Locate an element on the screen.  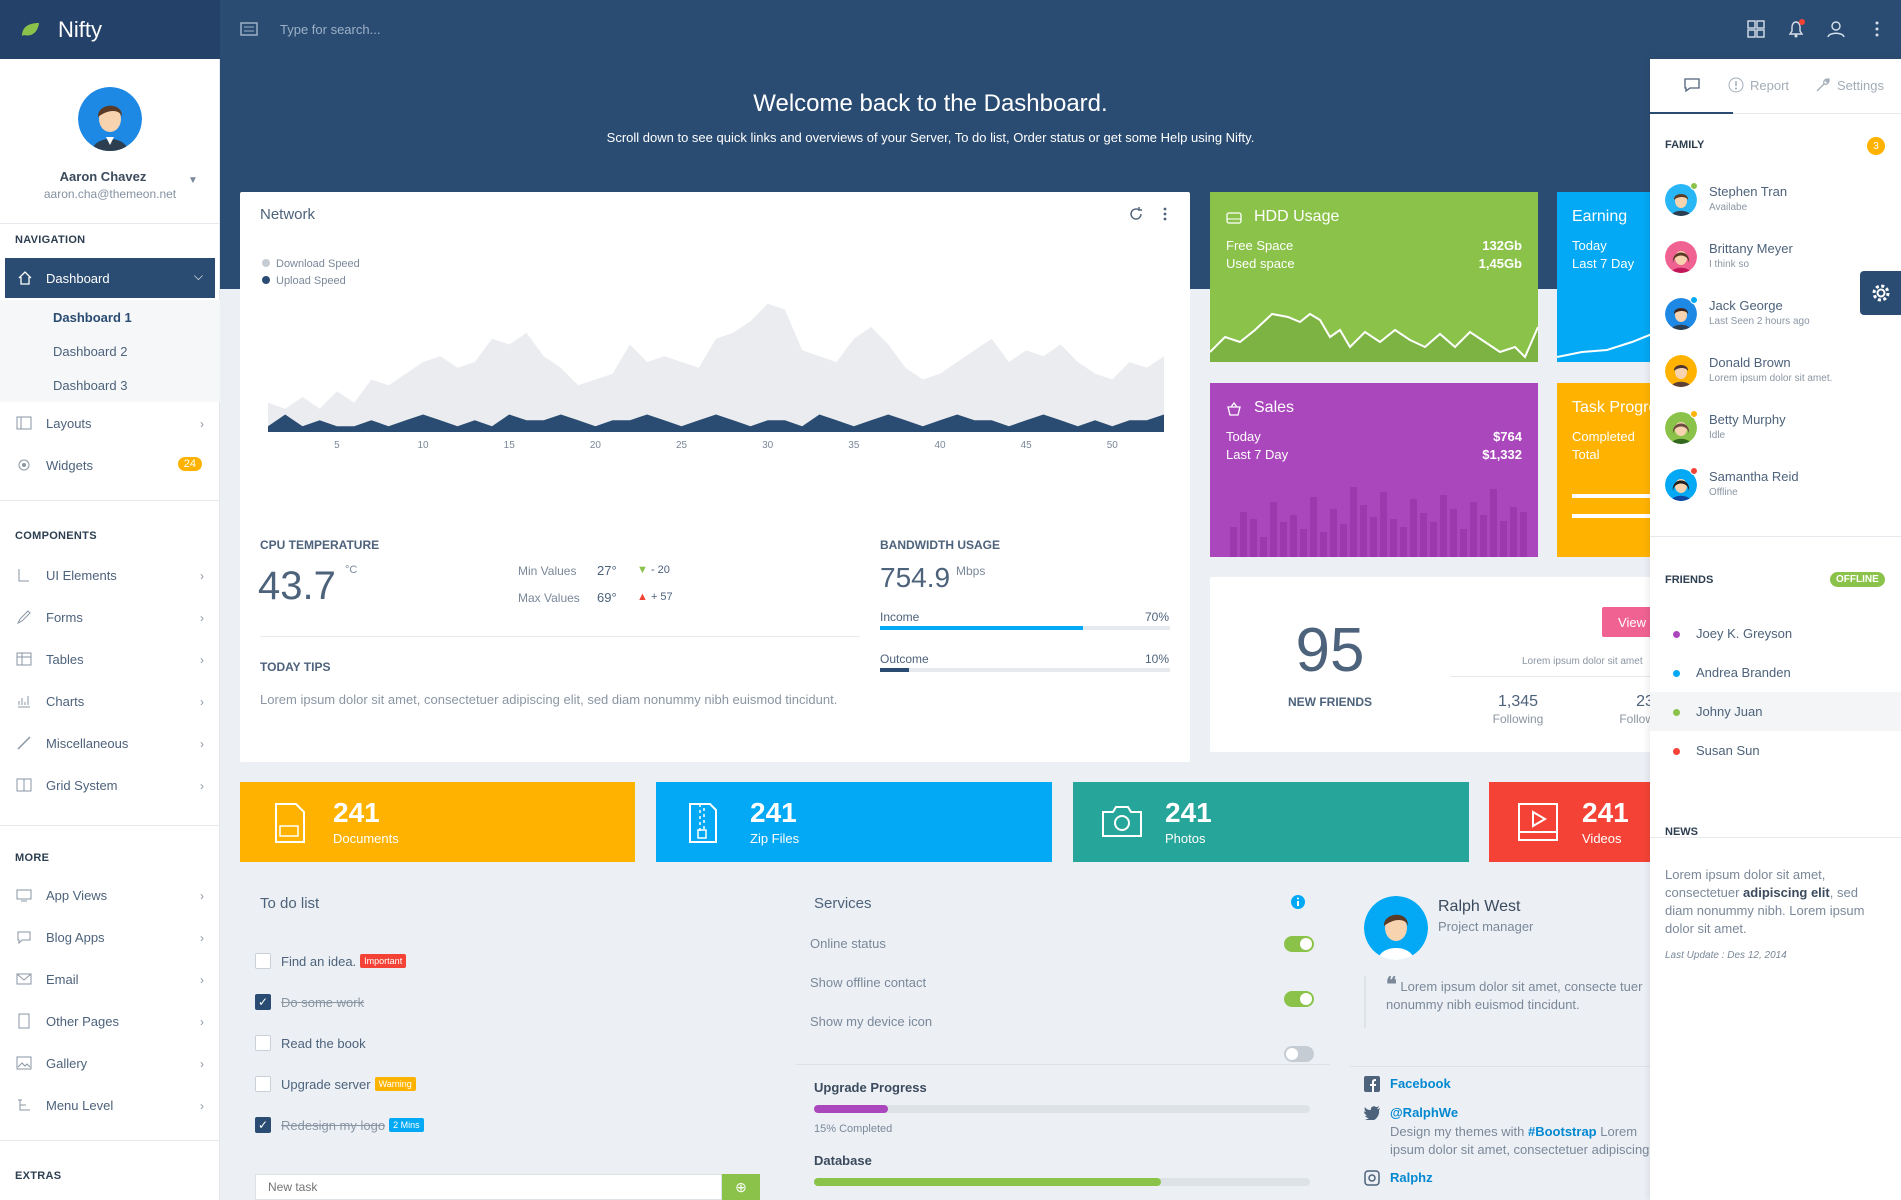
friend-andrea-branden: Andrea Branden is located at coordinates (1775, 672).